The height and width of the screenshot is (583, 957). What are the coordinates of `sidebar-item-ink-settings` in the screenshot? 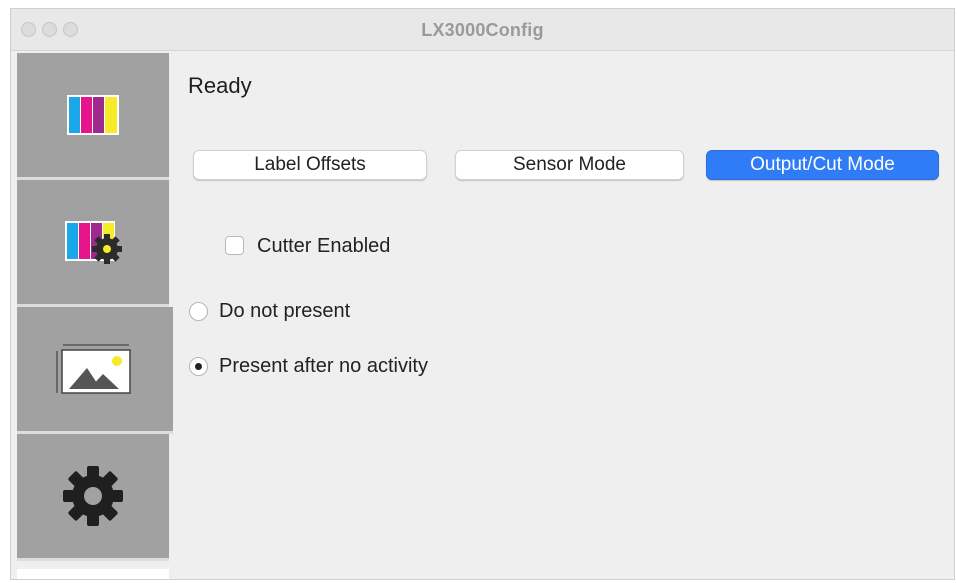 It's located at (93, 243).